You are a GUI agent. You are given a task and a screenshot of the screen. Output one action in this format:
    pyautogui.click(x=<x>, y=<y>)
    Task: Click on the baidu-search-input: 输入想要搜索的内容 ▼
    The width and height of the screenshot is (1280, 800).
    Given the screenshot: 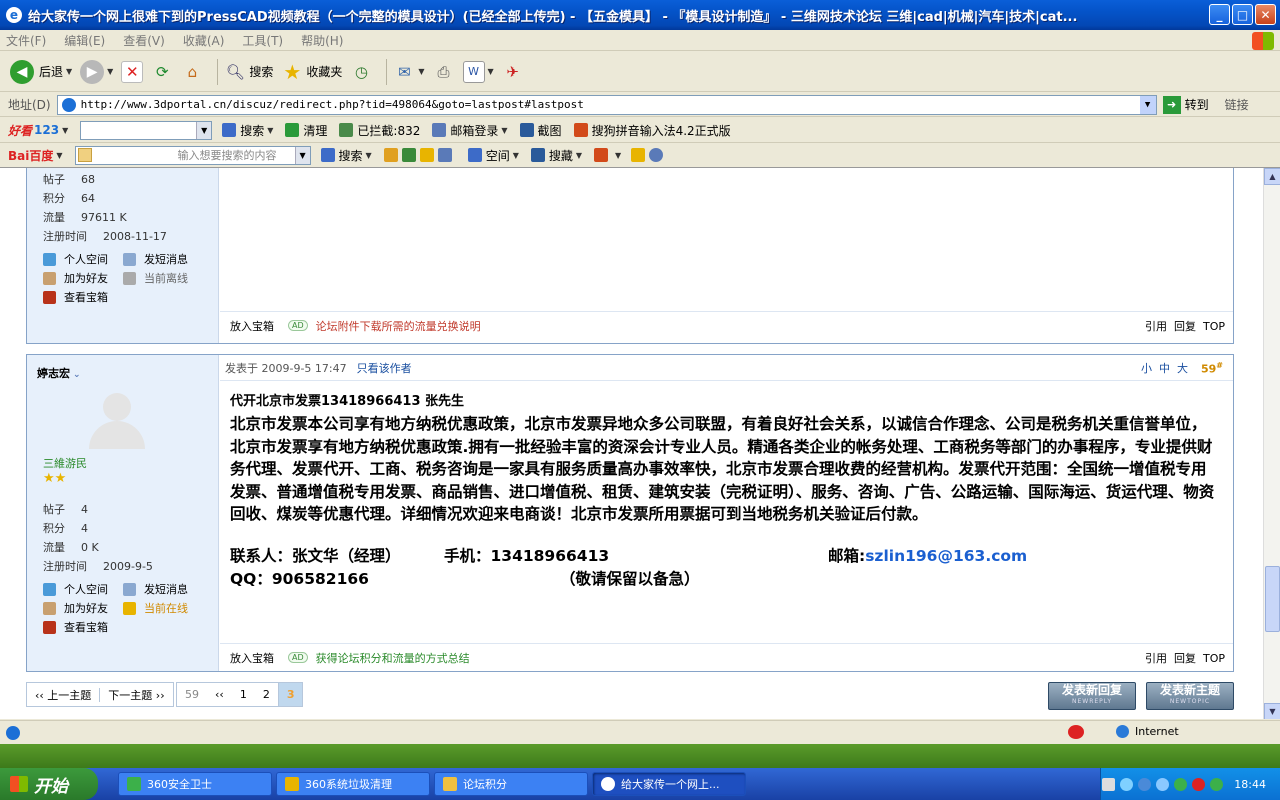 What is the action you would take?
    pyautogui.click(x=192, y=155)
    